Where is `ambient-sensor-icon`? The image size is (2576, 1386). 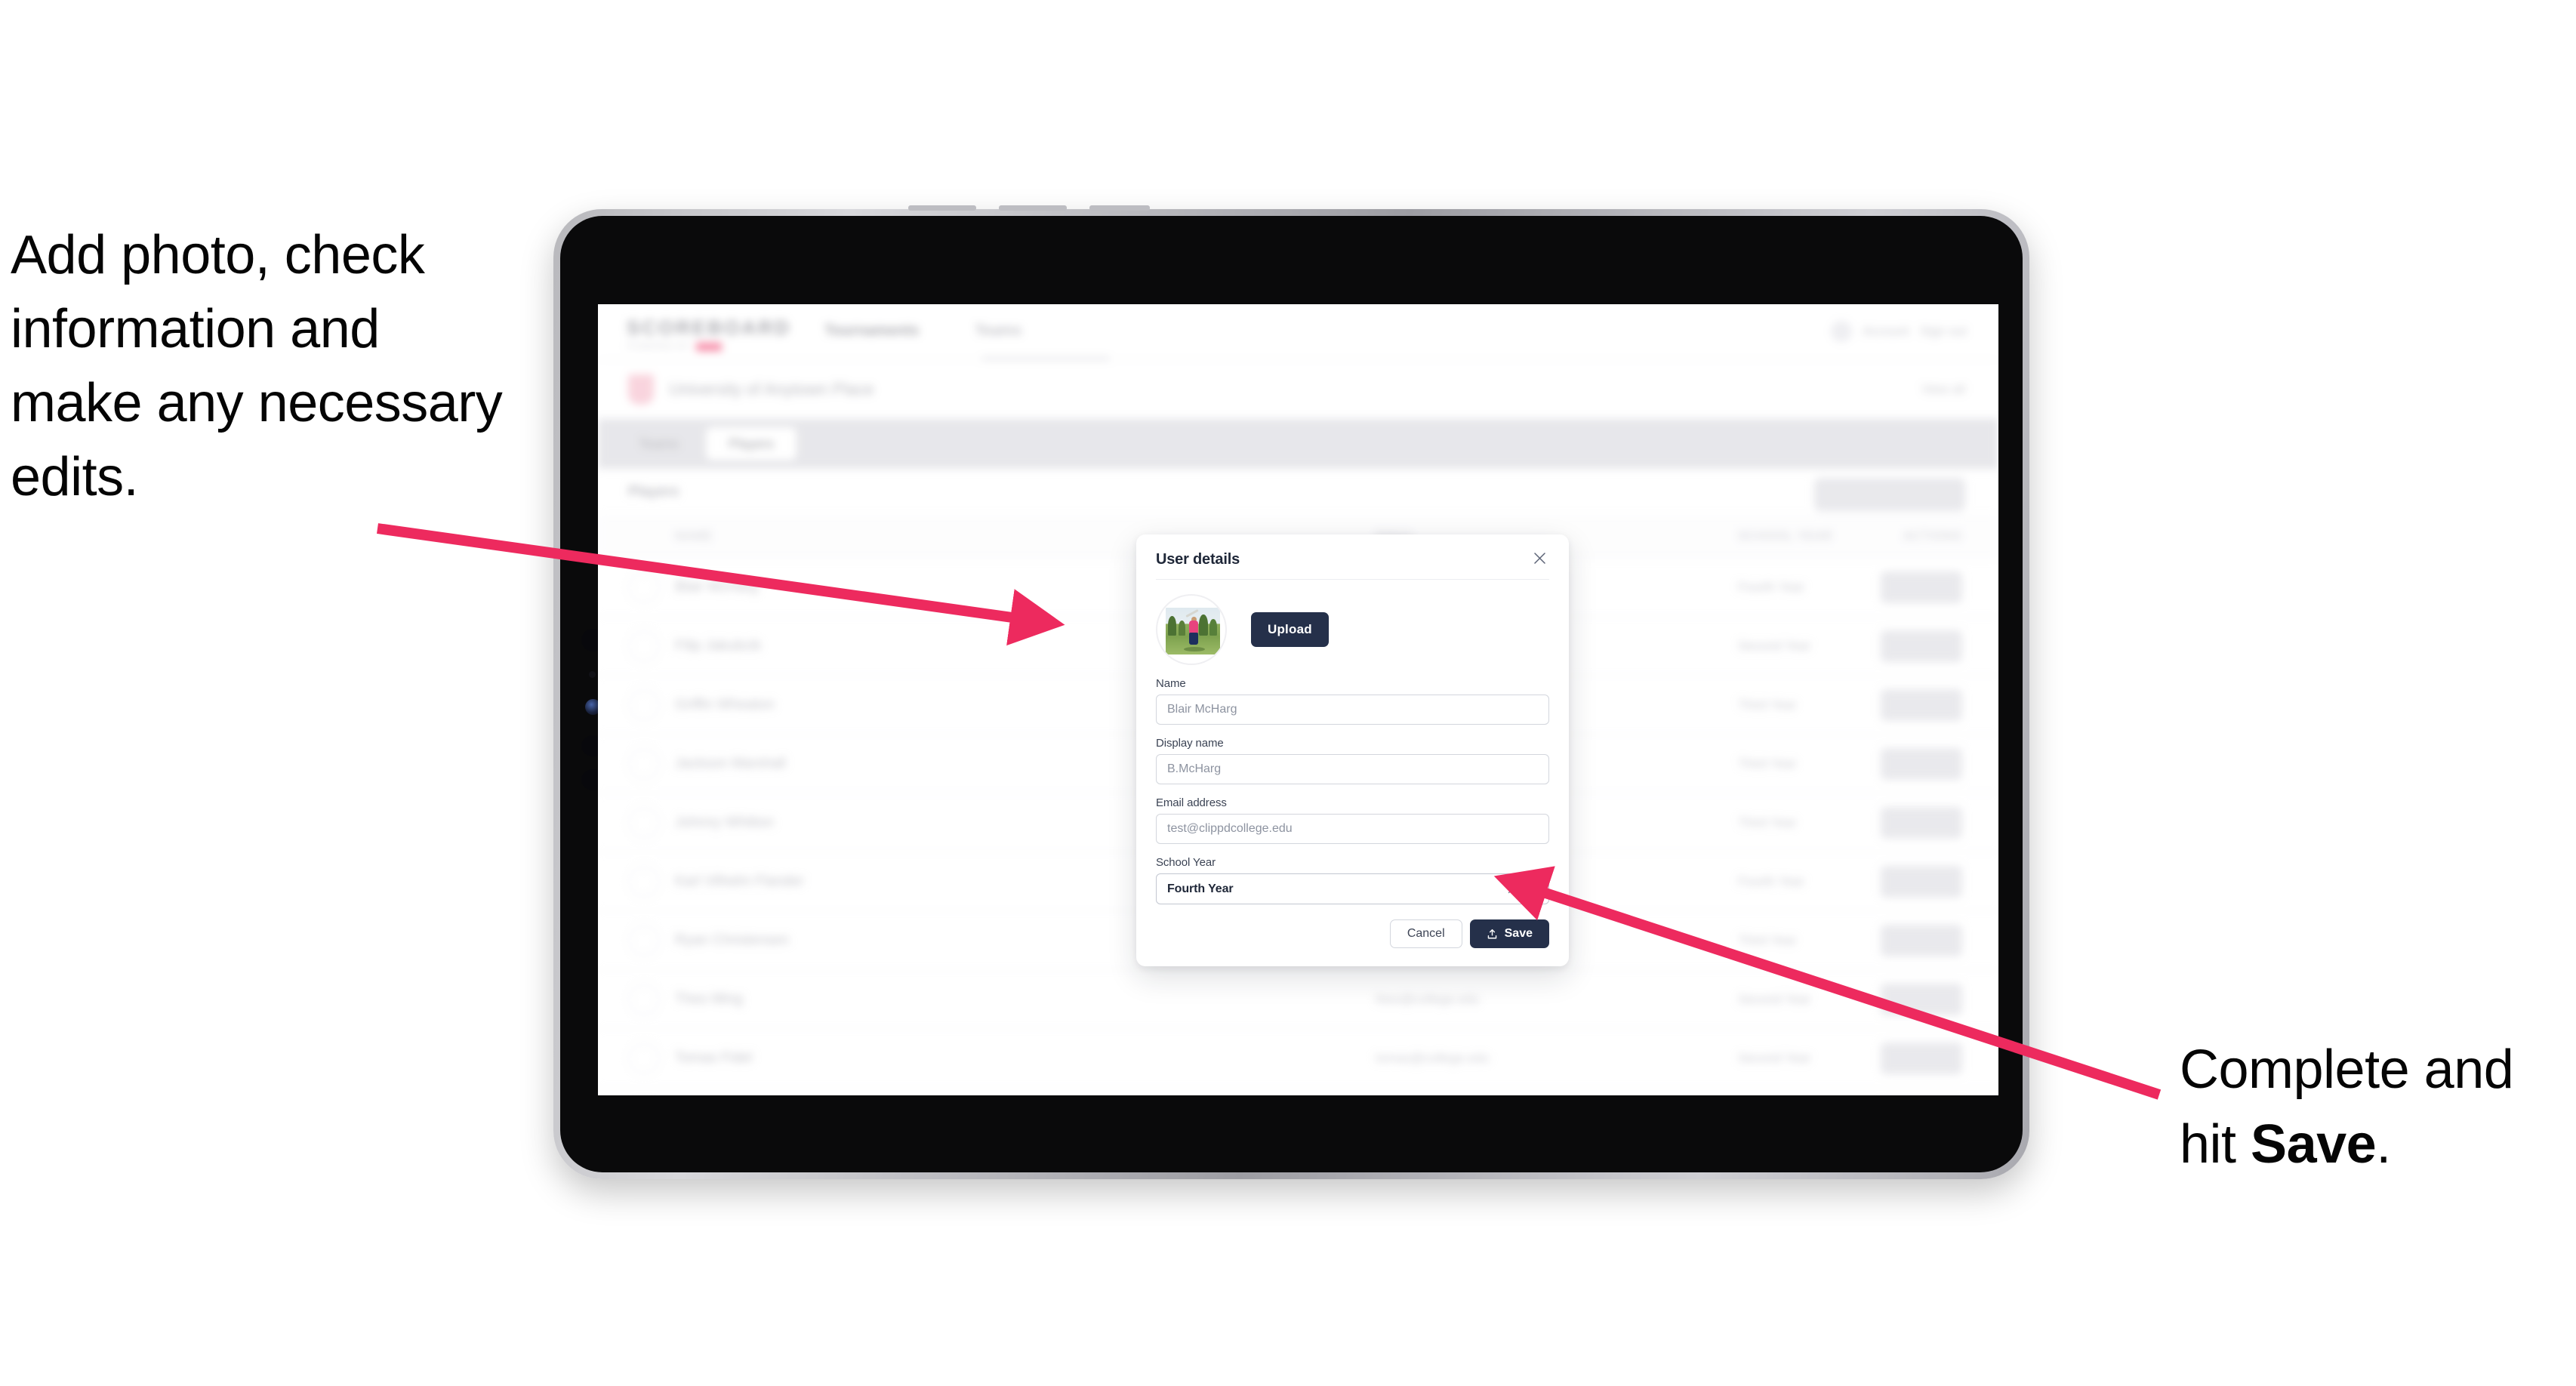 ambient-sensor-icon is located at coordinates (592, 674).